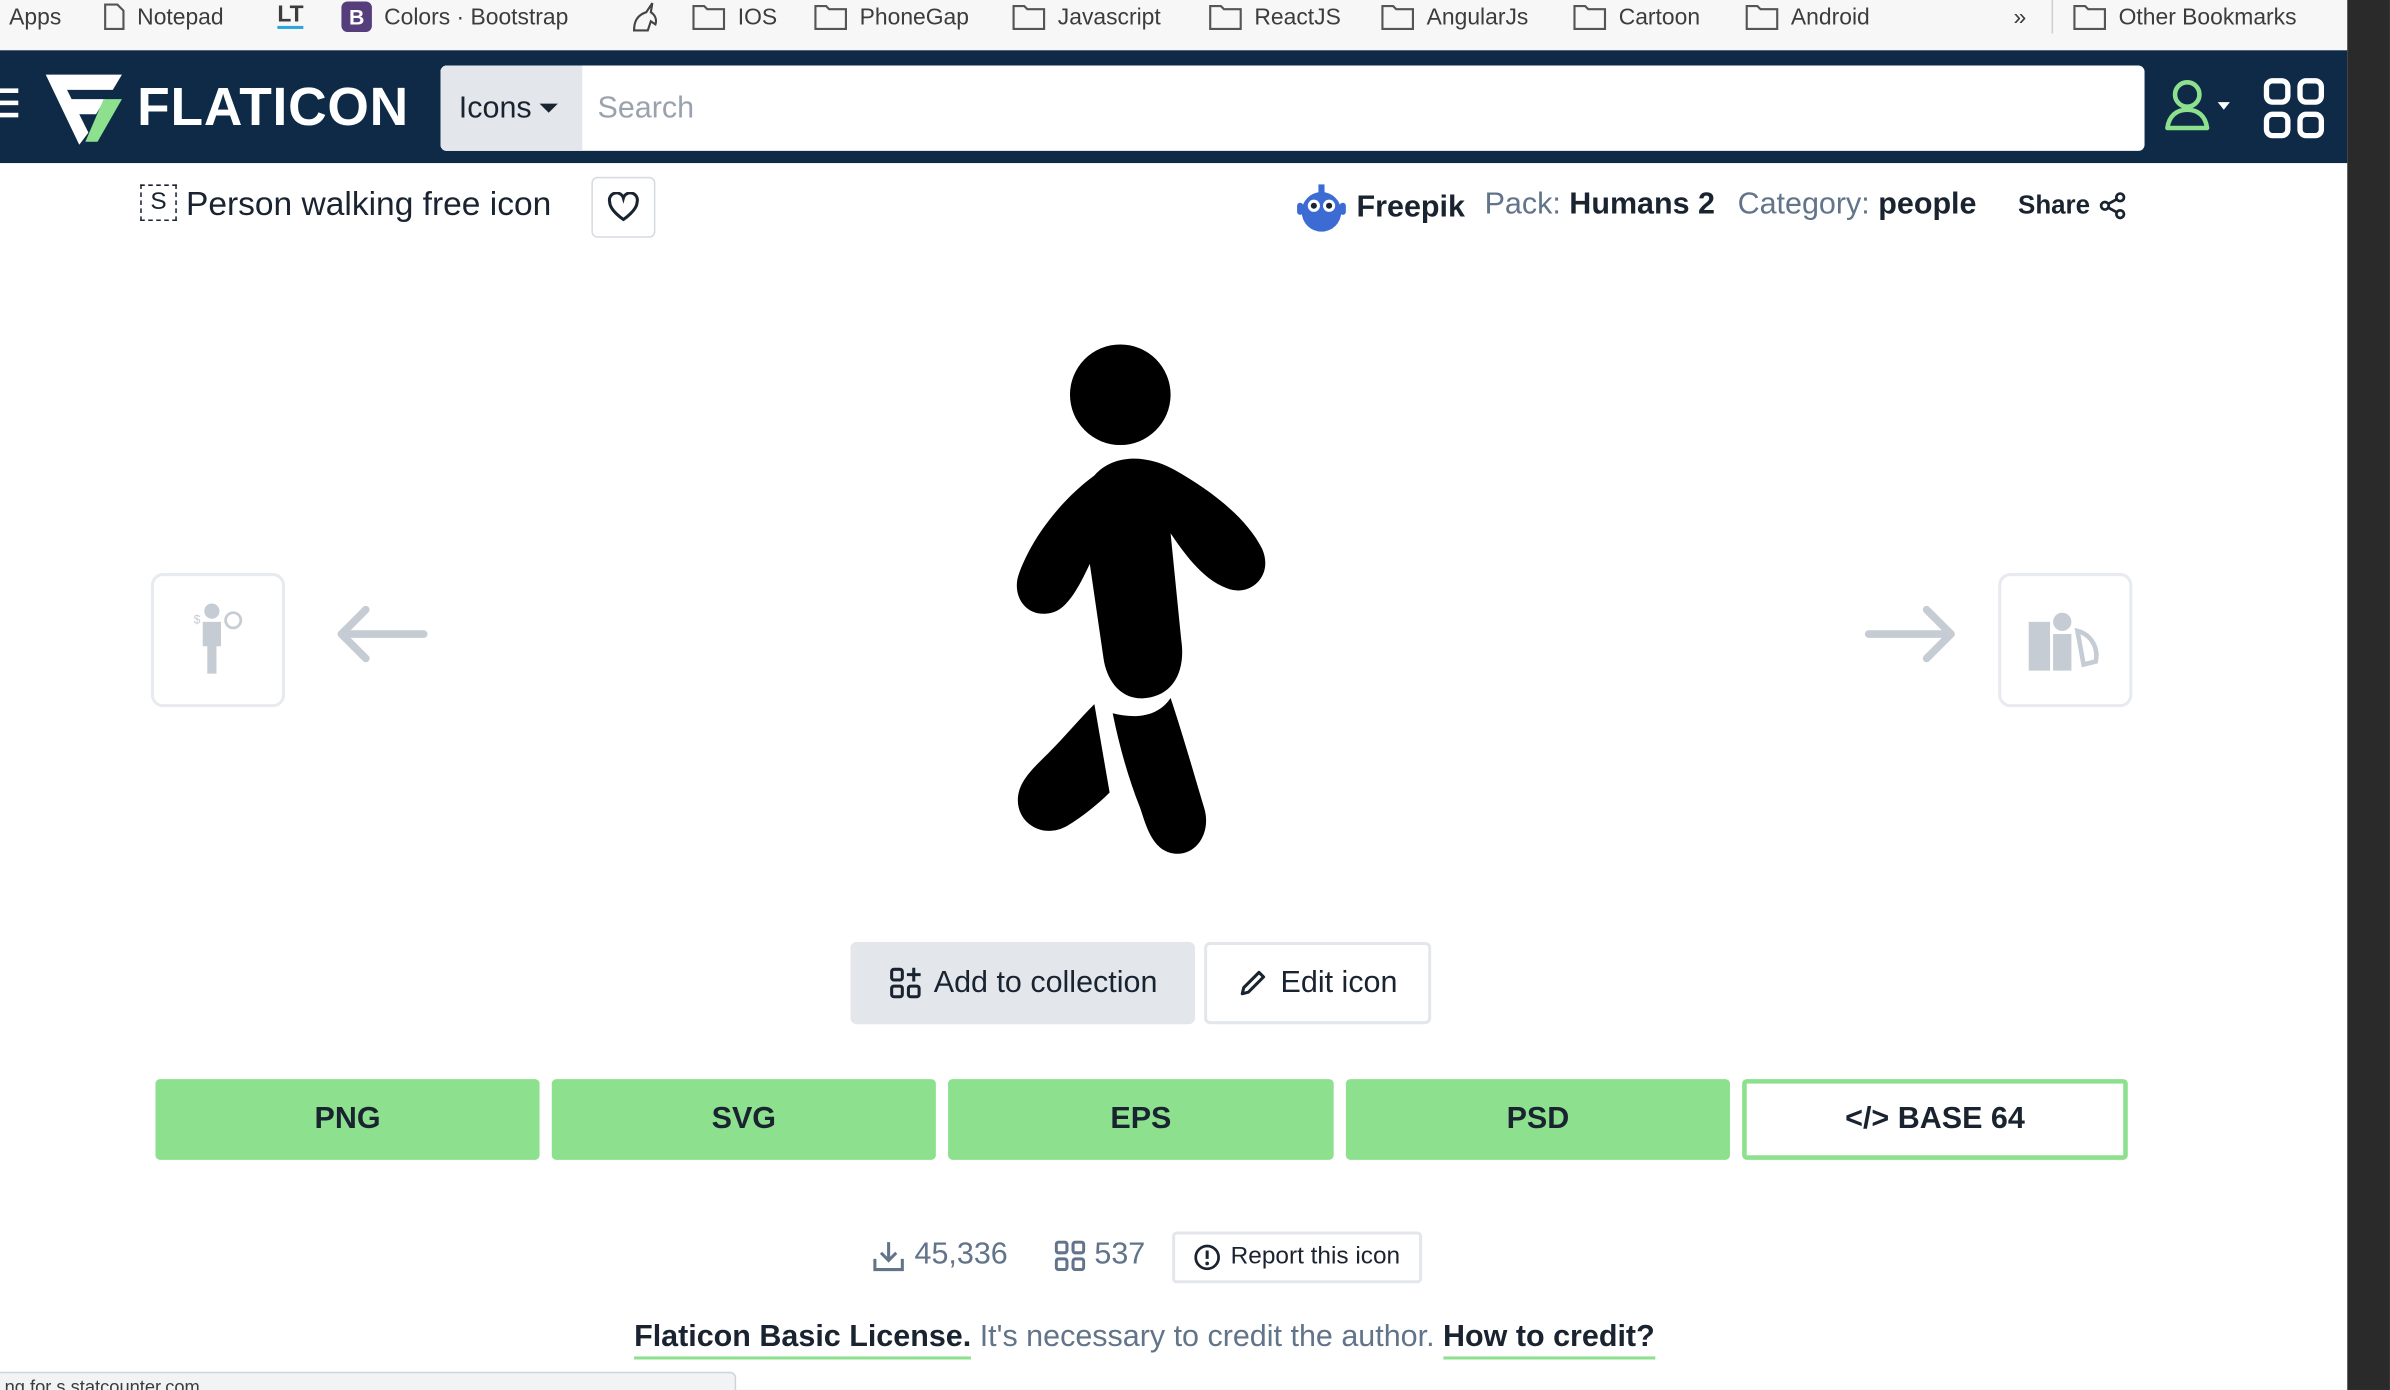  I want to click on category-info: Category: people, so click(1857, 204).